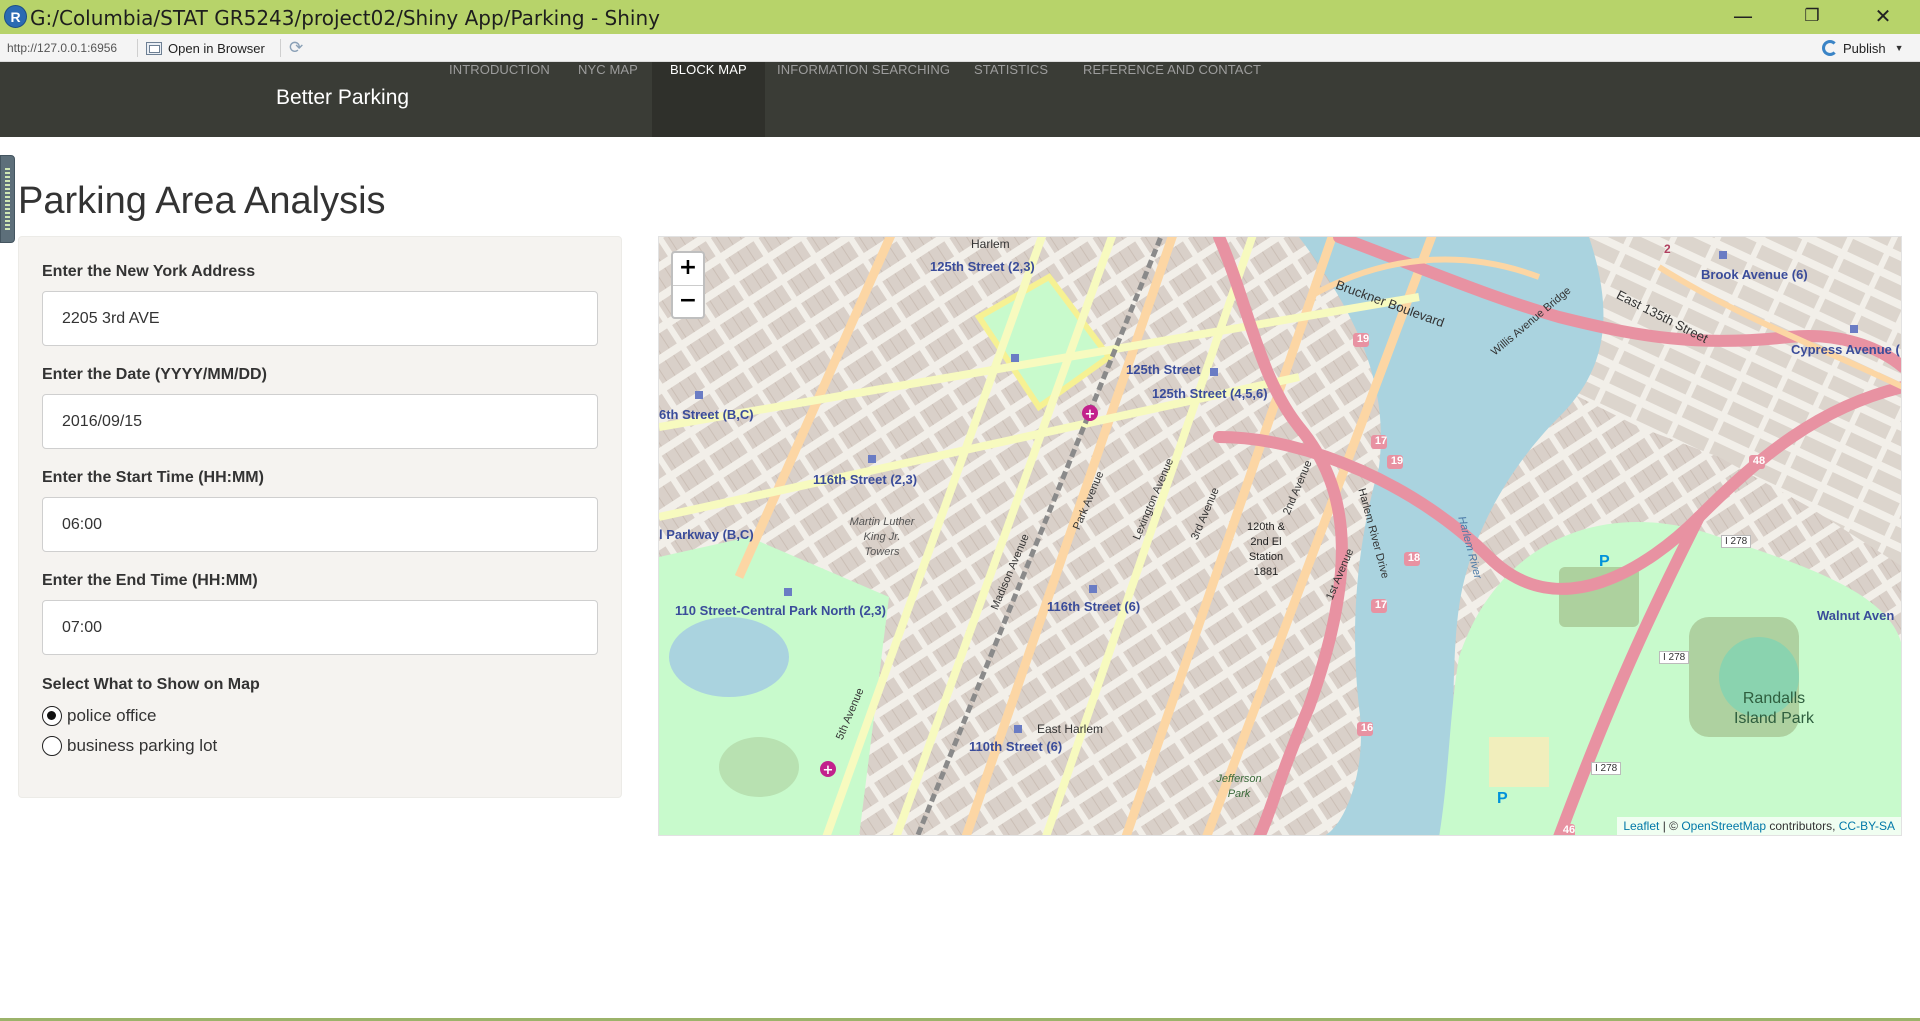 The image size is (1920, 1021). I want to click on date-label: Enter the Date (YYYY/MM/DD), so click(154, 374).